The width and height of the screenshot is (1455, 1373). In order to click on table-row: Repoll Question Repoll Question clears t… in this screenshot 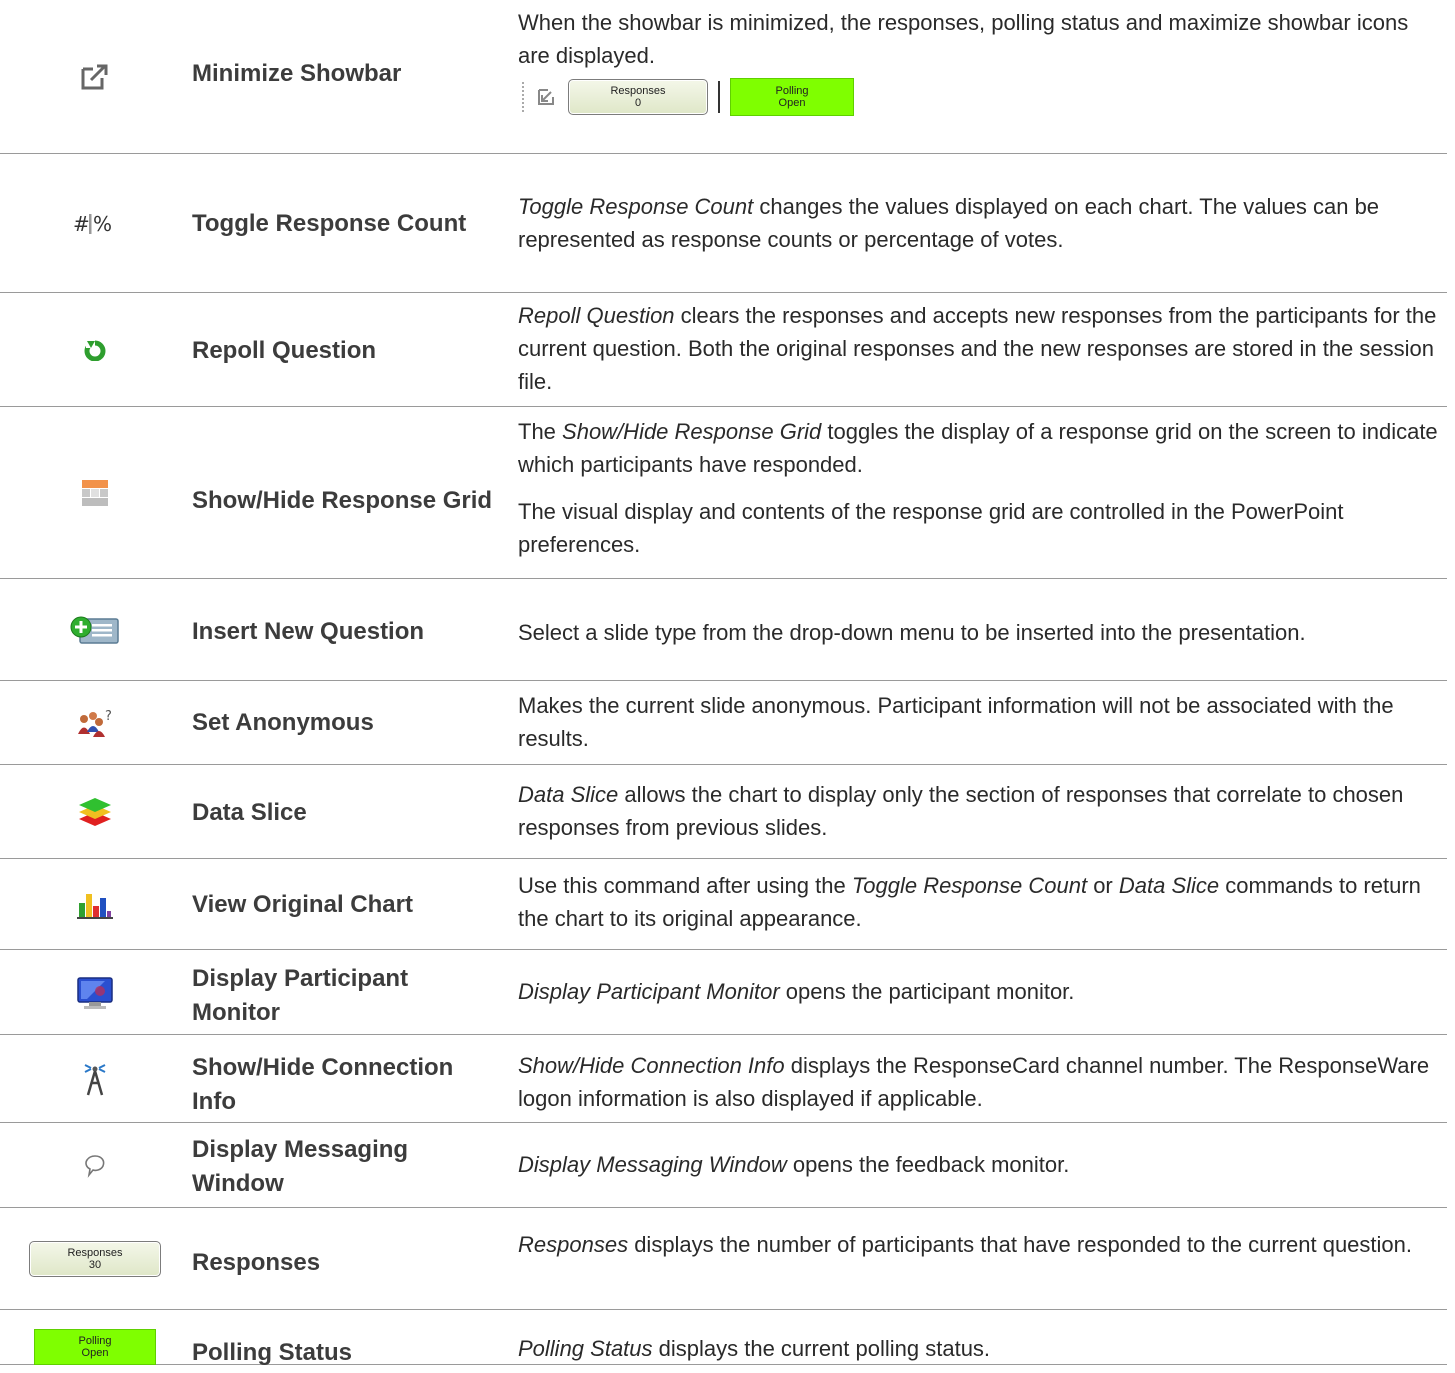, I will do `click(723, 350)`.